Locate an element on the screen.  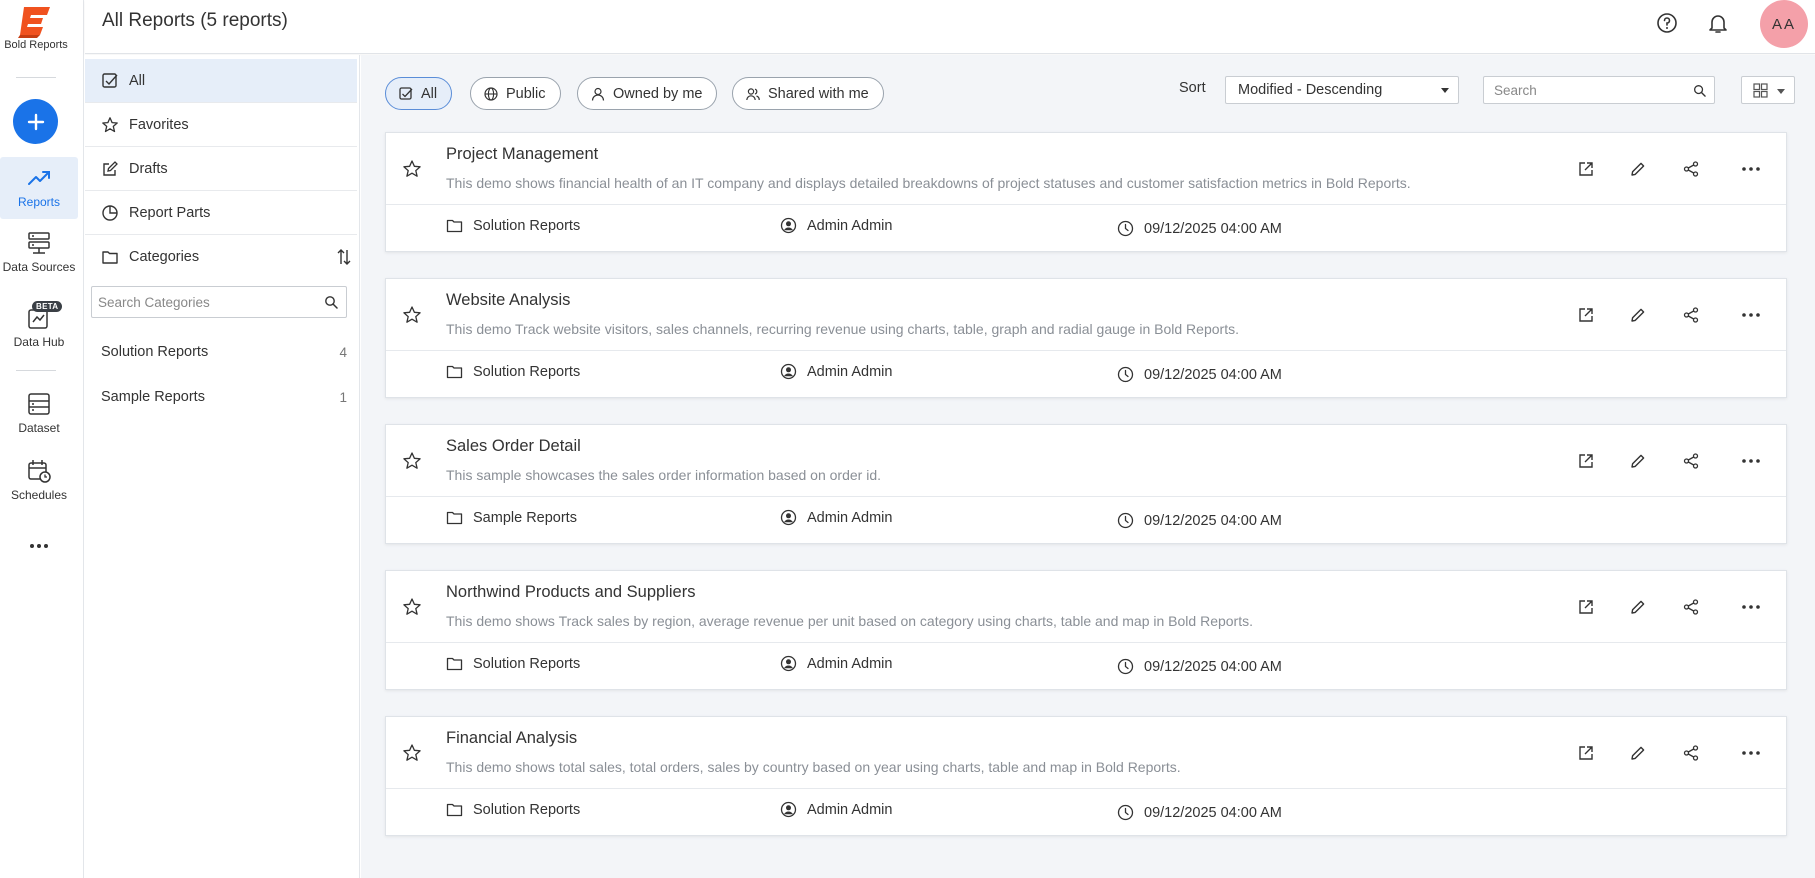
report-search-input is located at coordinates (1579, 90).